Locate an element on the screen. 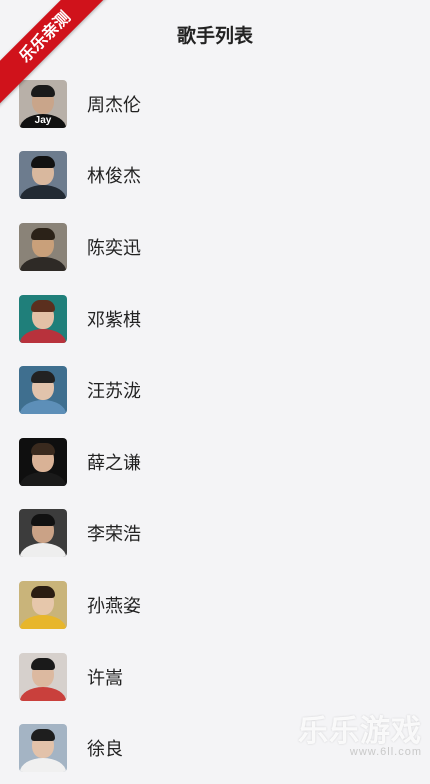  singer-row: 邓紫棋 is located at coordinates (215, 319).